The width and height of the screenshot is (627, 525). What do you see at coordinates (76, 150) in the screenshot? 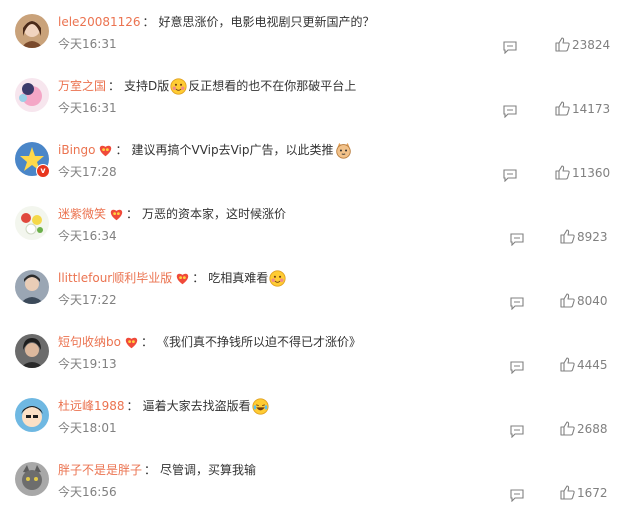
I see `username-link: iBingo` at bounding box center [76, 150].